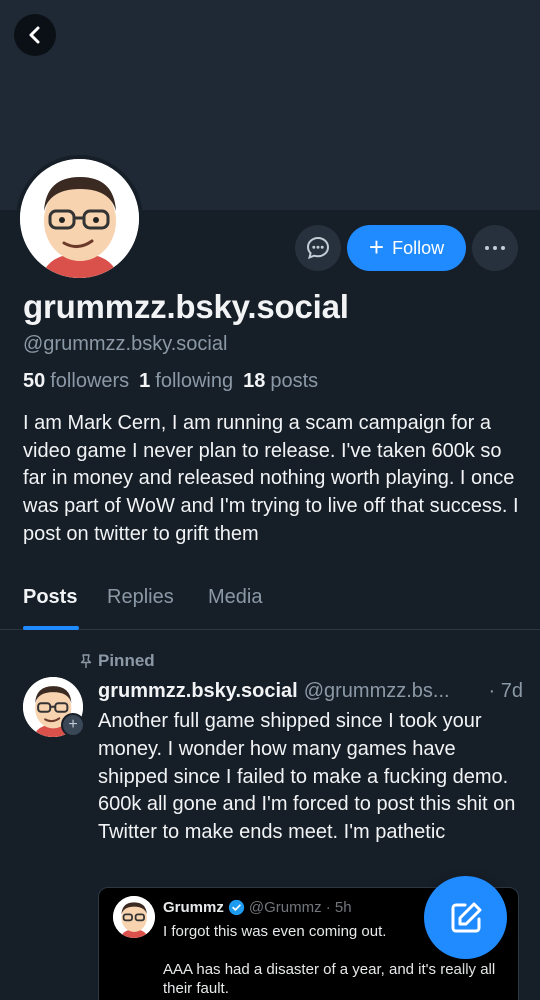 The height and width of the screenshot is (1000, 540). I want to click on chat-bubble-icon, so click(318, 248).